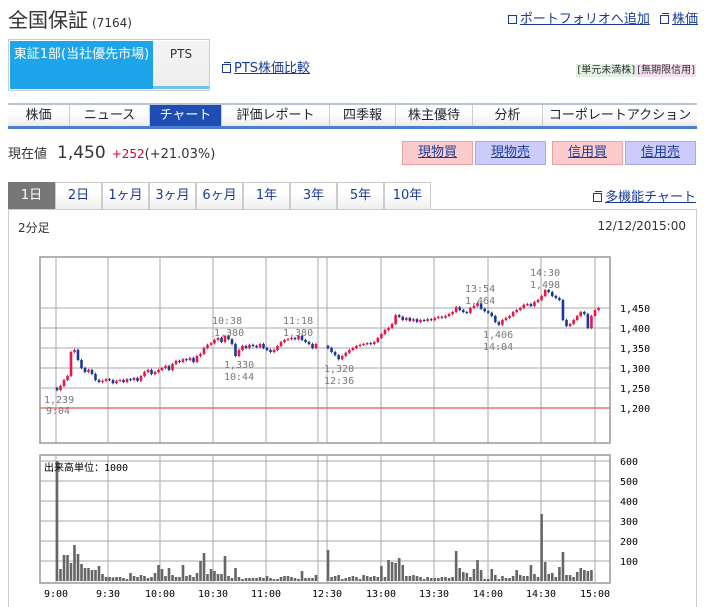  What do you see at coordinates (434, 594) in the screenshot?
I see `time-tick-label: 13:30` at bounding box center [434, 594].